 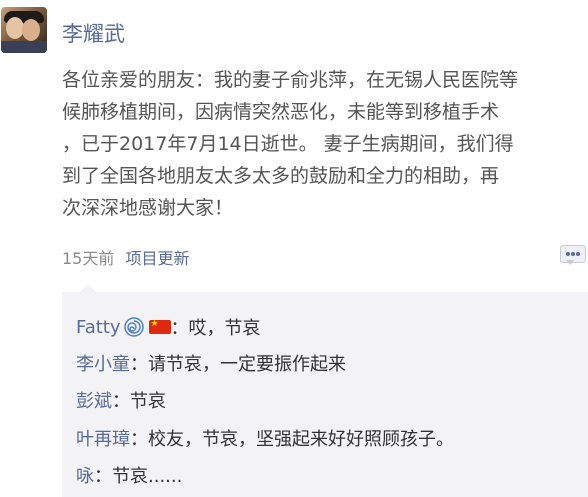 I want to click on comment-text: ：节哀, so click(x=139, y=401).